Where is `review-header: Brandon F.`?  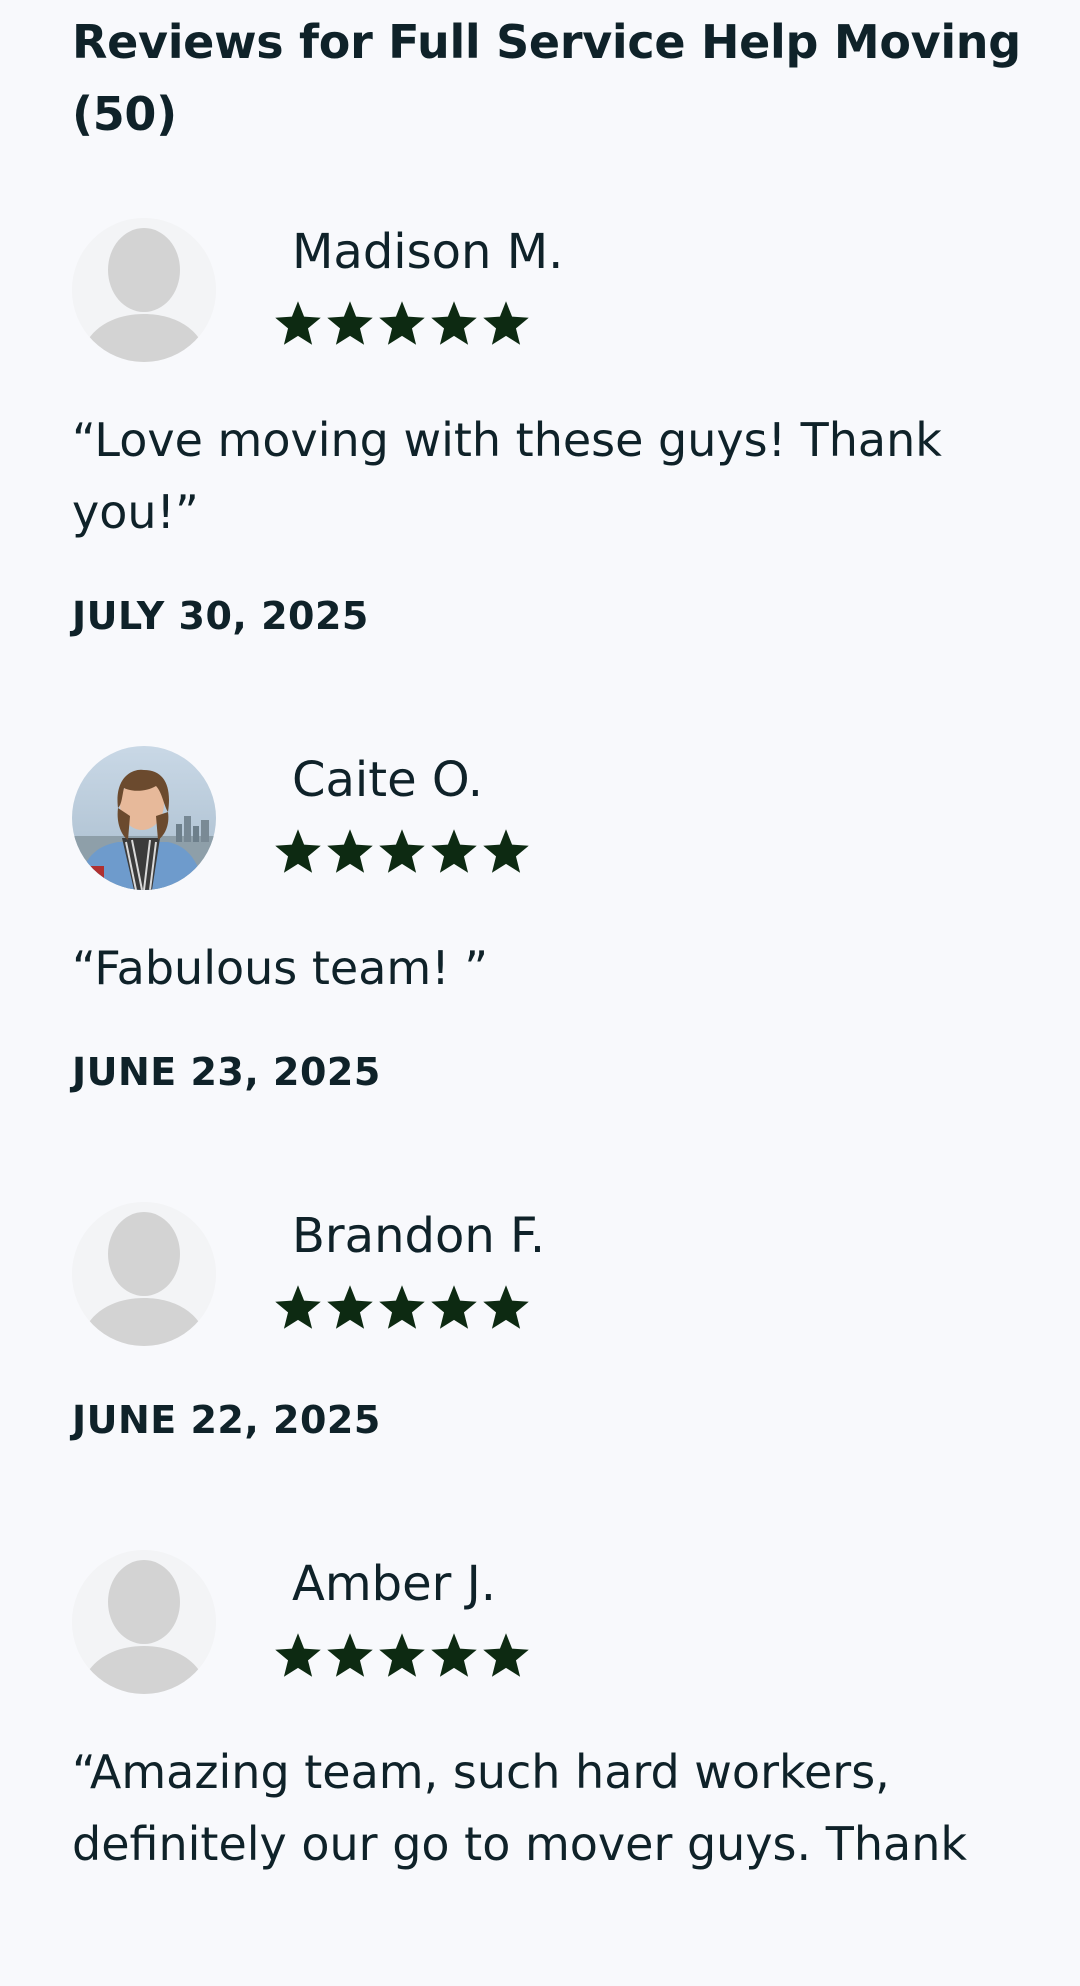
review-header: Brandon F. is located at coordinates (552, 1275).